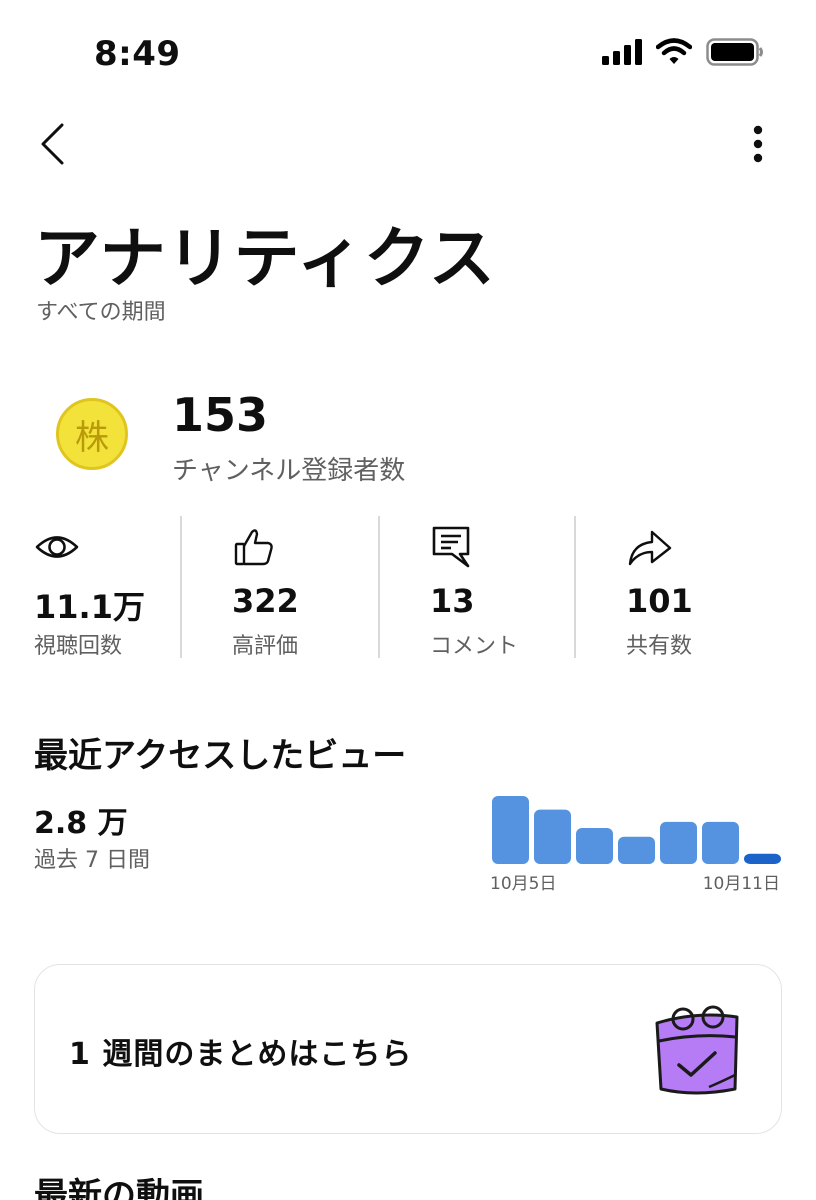  Describe the element at coordinates (265, 258) in the screenshot. I see `page-title: アナリティクス` at that location.